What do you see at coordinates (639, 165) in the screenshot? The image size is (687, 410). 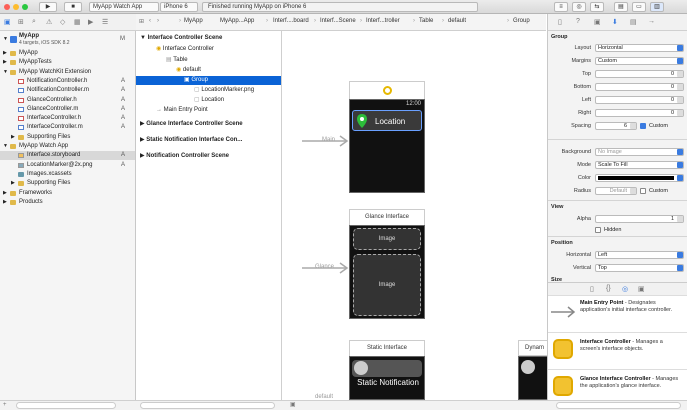 I see `mode-popup: Scale To Fill` at bounding box center [639, 165].